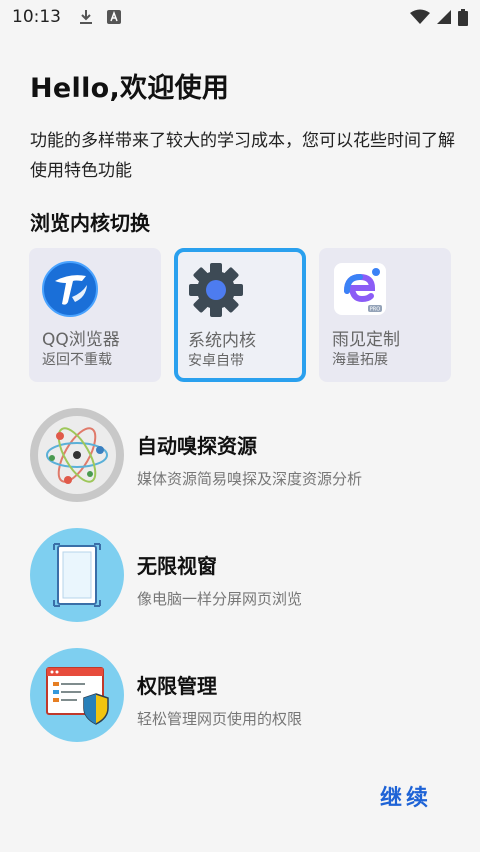 The image size is (480, 852). I want to click on page-title: Hello,欢迎使用, so click(130, 88).